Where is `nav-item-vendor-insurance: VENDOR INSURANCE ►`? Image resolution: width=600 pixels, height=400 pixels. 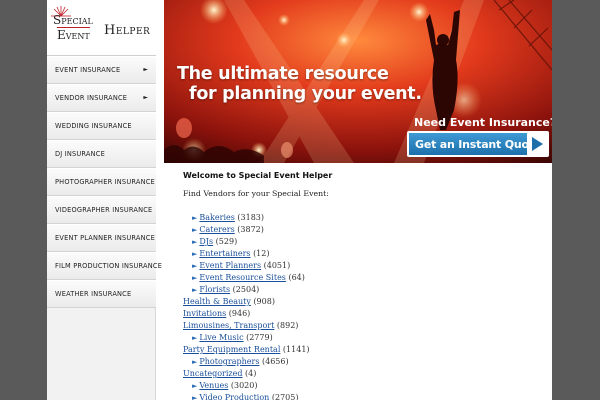 nav-item-vendor-insurance: VENDOR INSURANCE ► is located at coordinates (101, 98).